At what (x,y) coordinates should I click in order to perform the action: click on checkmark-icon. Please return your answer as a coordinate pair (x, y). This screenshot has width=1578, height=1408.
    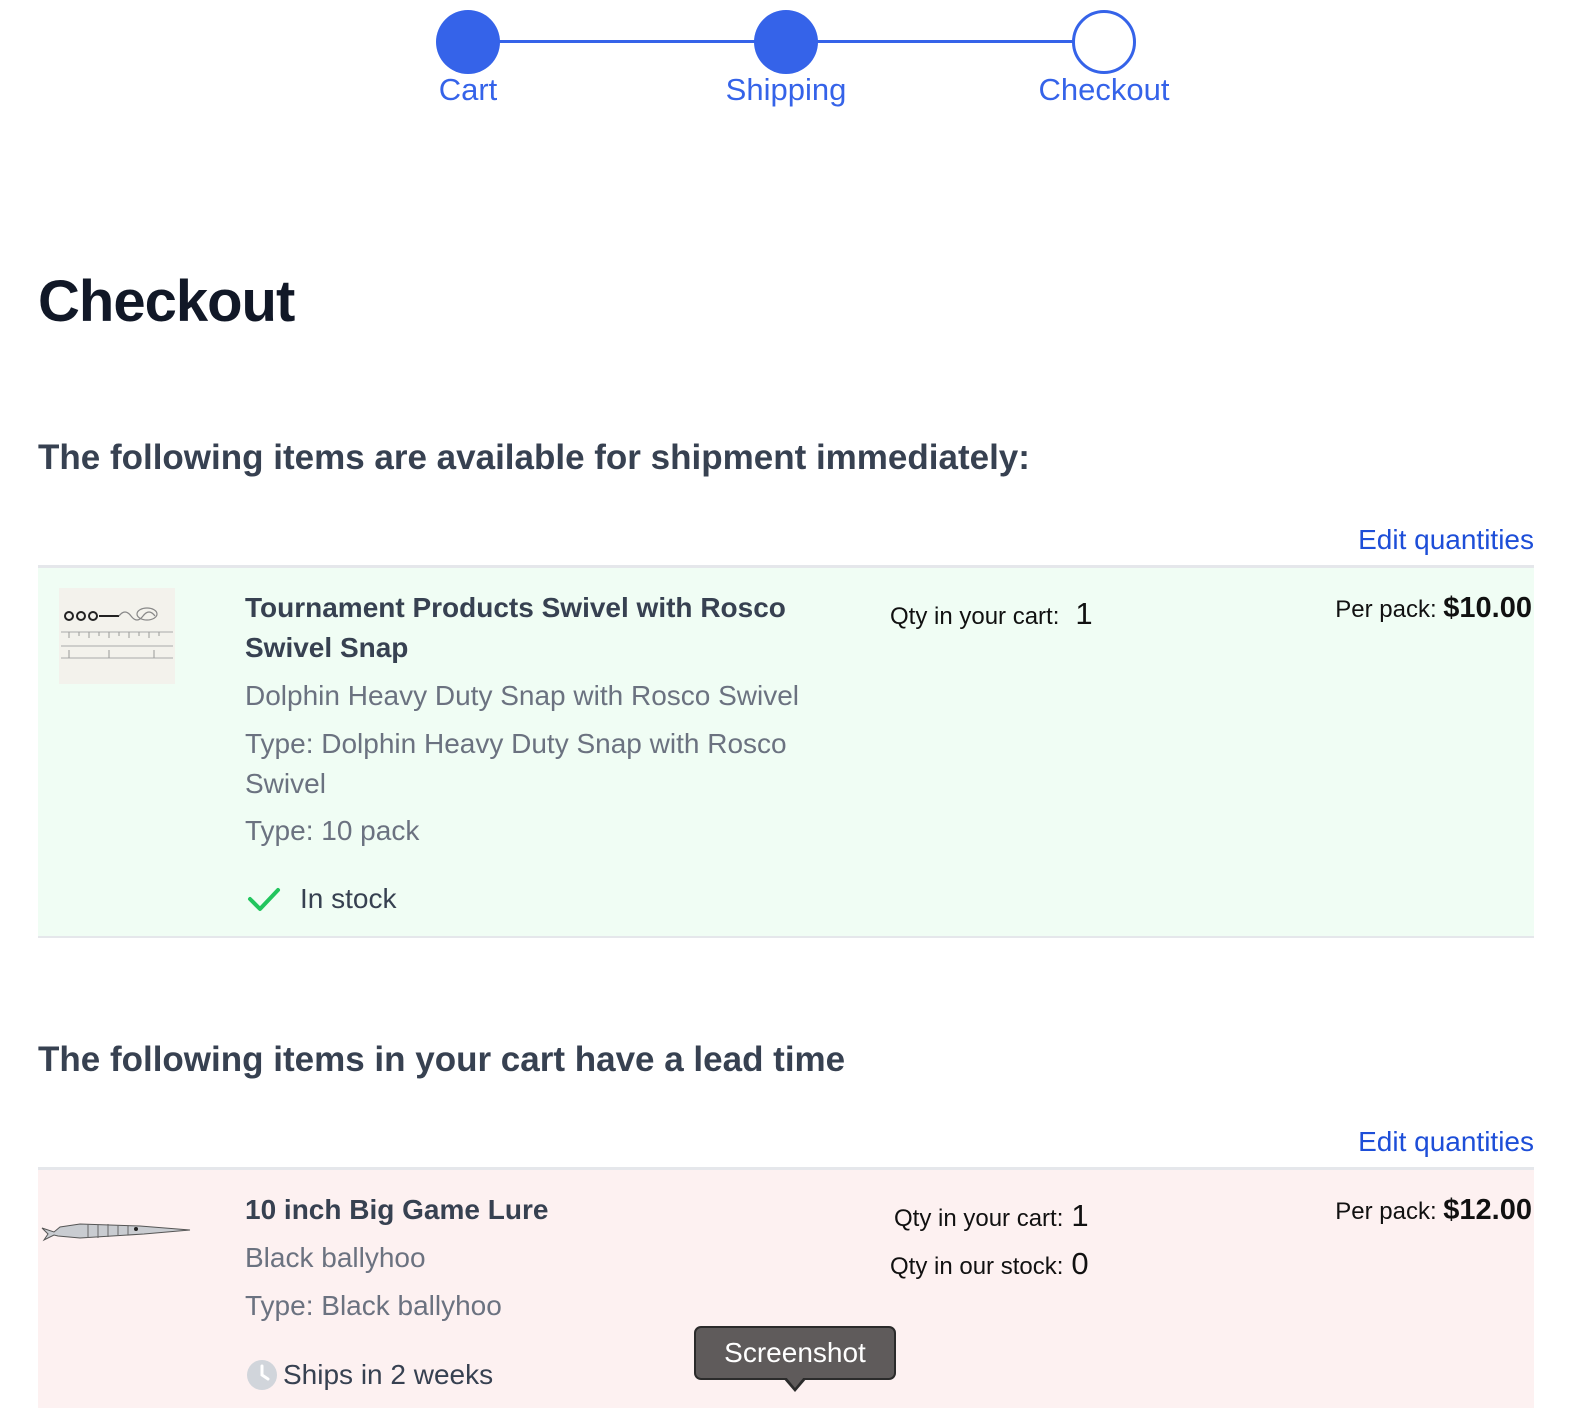
    Looking at the image, I should click on (265, 899).